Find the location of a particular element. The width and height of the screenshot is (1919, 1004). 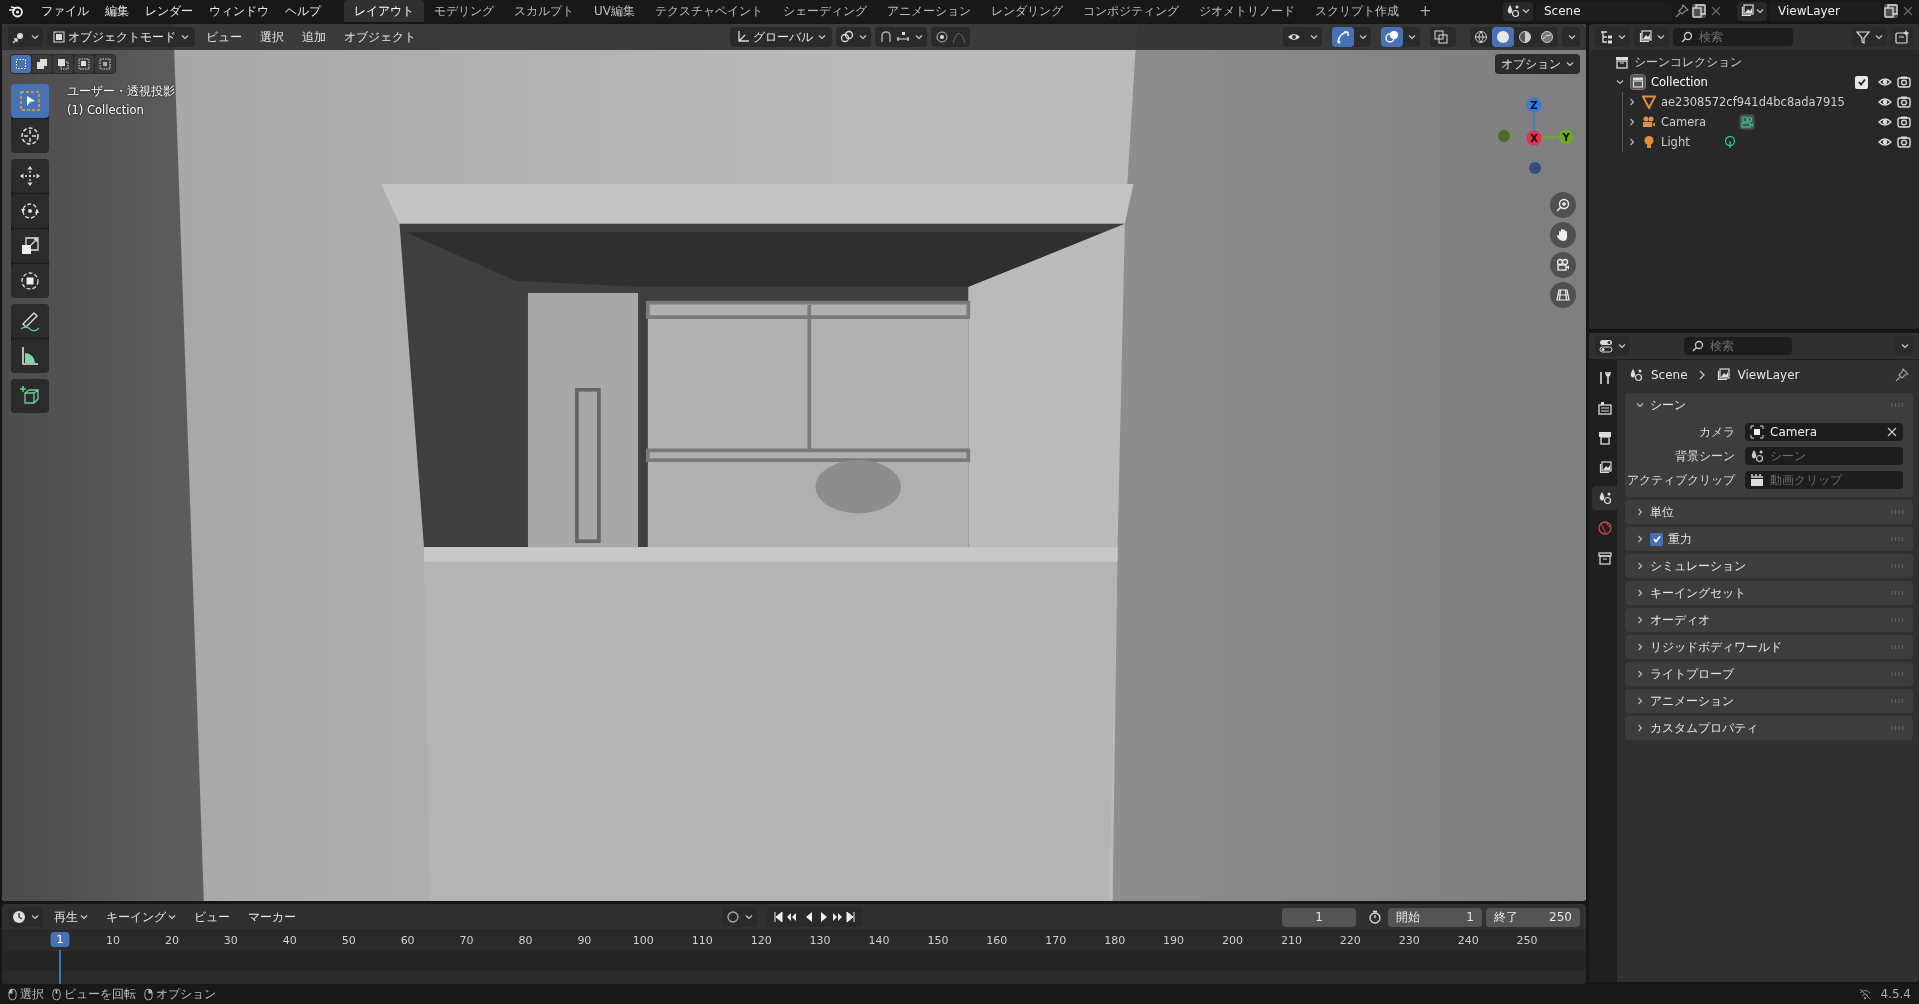

current-frame-indicator: 1 is located at coordinates (60, 939).